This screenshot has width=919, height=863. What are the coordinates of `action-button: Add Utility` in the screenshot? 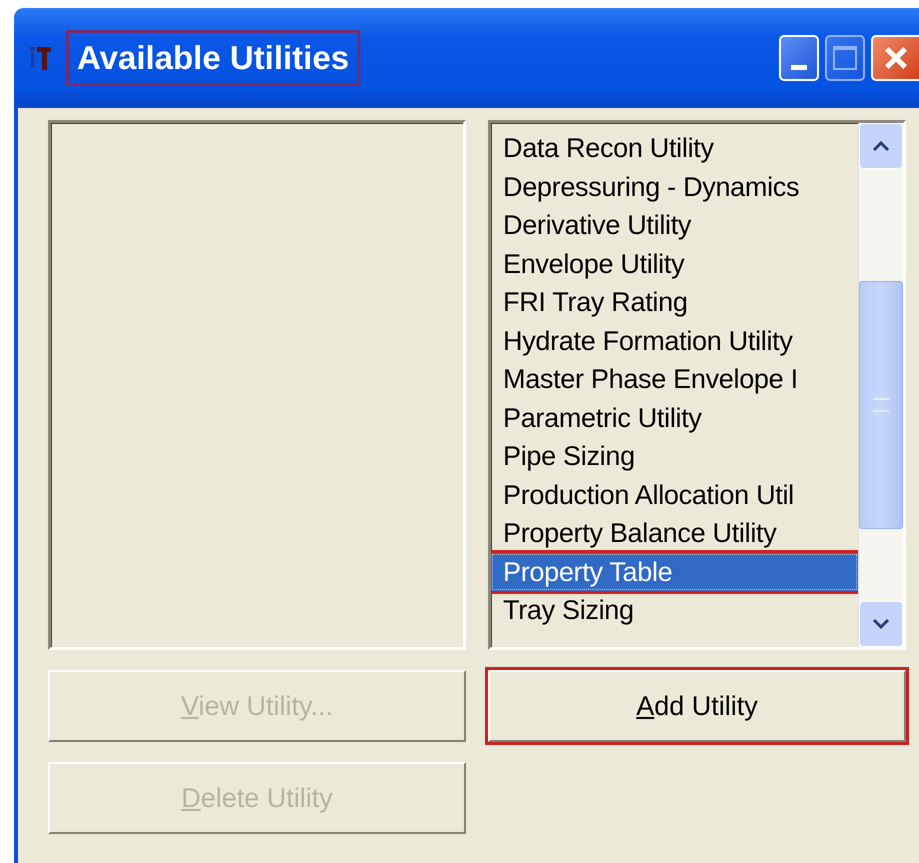 It's located at (697, 706).